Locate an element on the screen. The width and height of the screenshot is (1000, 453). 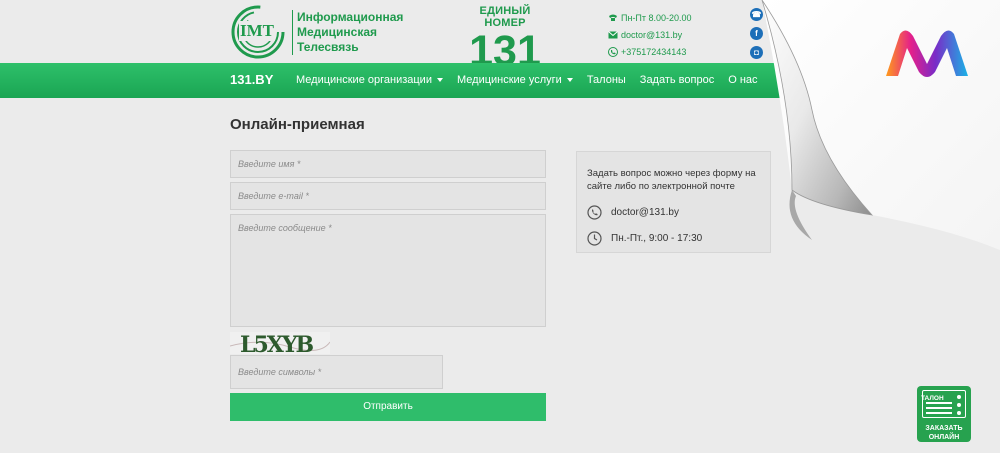
header-phone: +375172434143 is located at coordinates (649, 51).